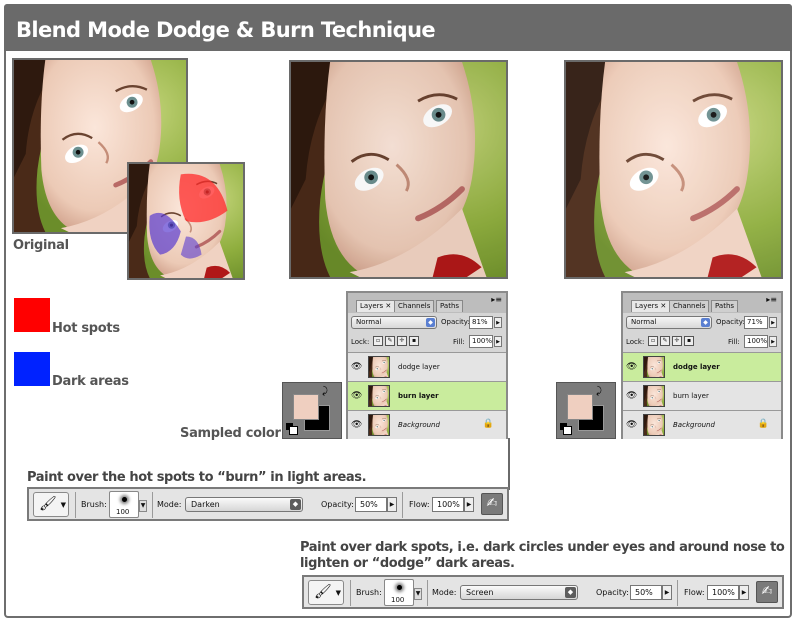  I want to click on title-bar: Blend Mode Dodge & Burn Technique, so click(398, 27).